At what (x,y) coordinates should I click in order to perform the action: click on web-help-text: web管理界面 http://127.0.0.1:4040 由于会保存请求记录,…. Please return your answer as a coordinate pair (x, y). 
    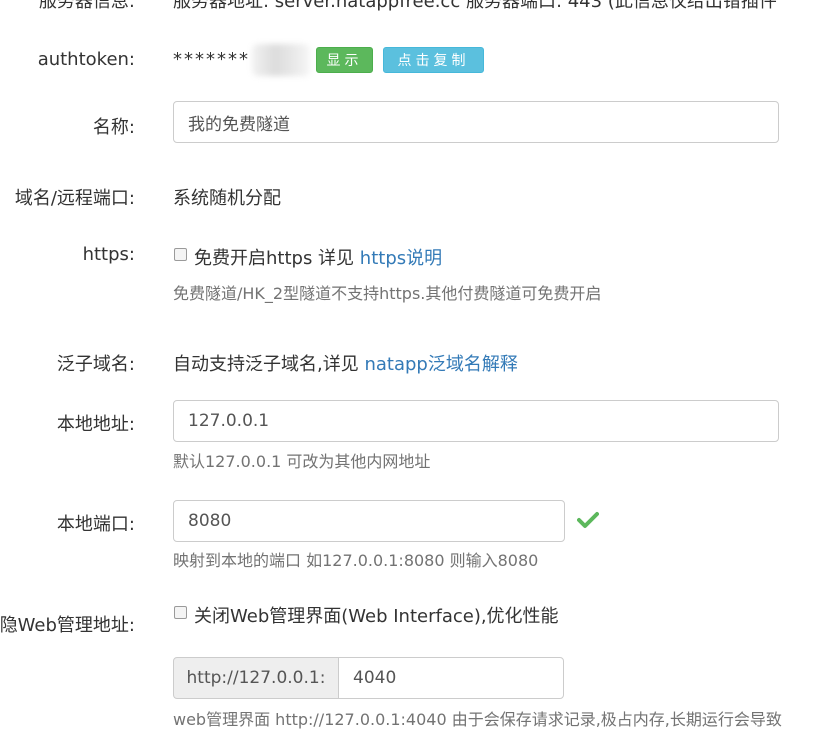
    Looking at the image, I should click on (477, 719).